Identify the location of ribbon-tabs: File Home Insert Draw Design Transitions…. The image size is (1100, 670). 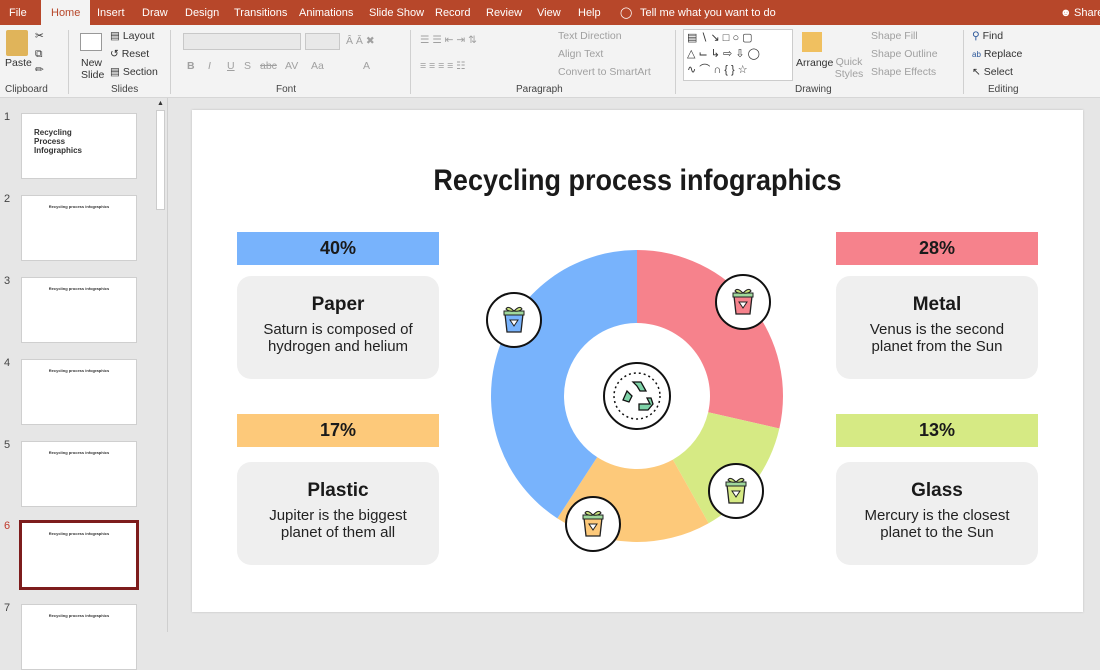
(550, 12).